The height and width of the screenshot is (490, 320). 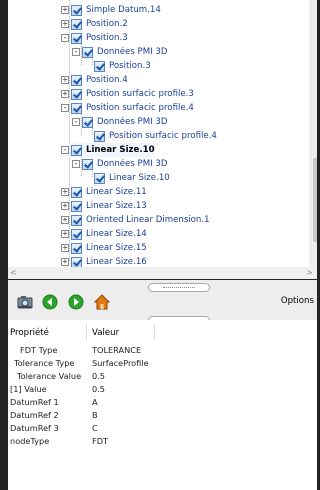 I want to click on property-key: DatumRef 3, so click(x=34, y=428).